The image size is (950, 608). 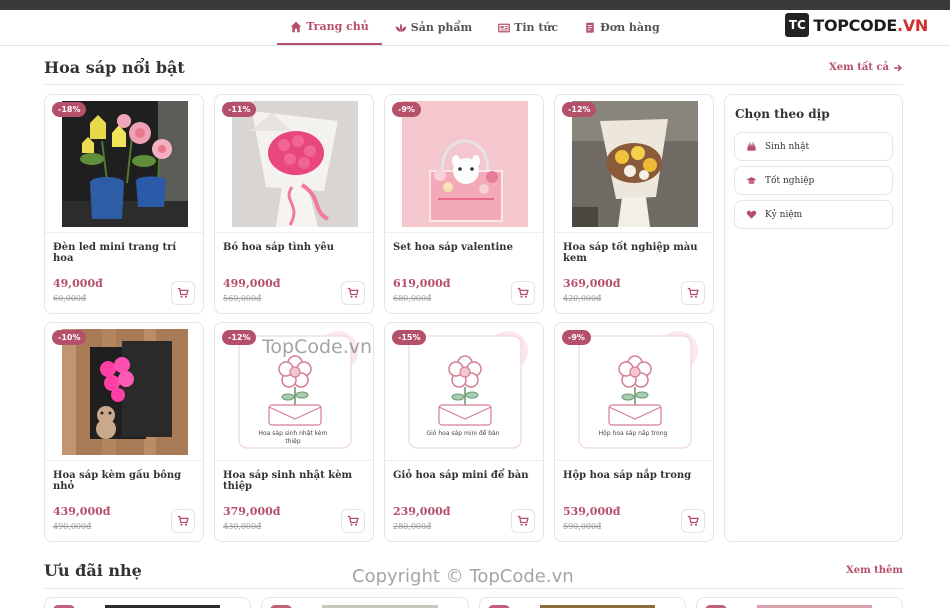 I want to click on logo-mark: TC, so click(x=797, y=25).